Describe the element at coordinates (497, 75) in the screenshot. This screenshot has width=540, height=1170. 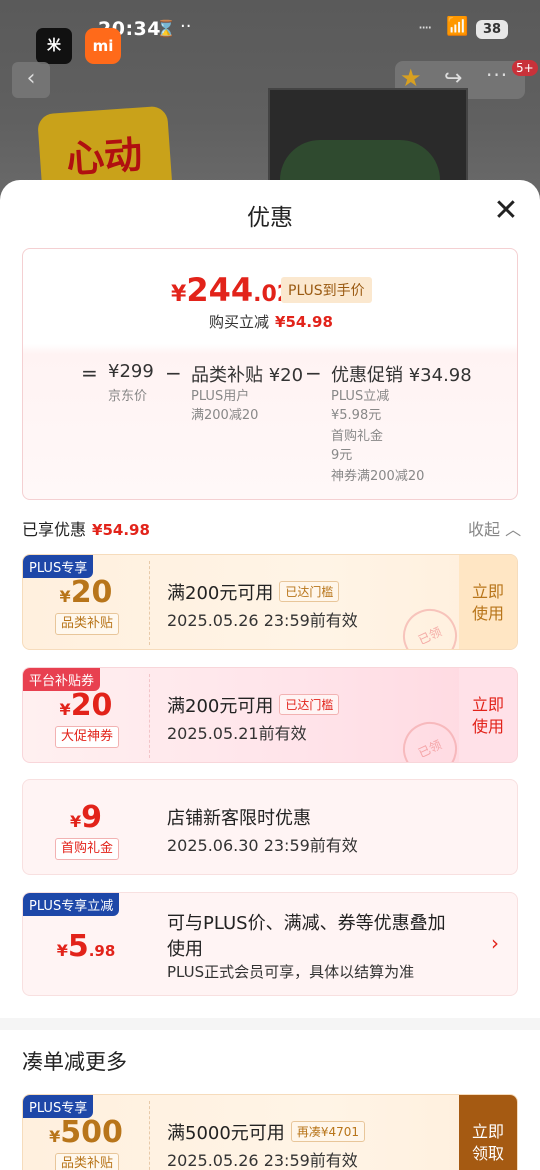
I see `more-icon: ···` at that location.